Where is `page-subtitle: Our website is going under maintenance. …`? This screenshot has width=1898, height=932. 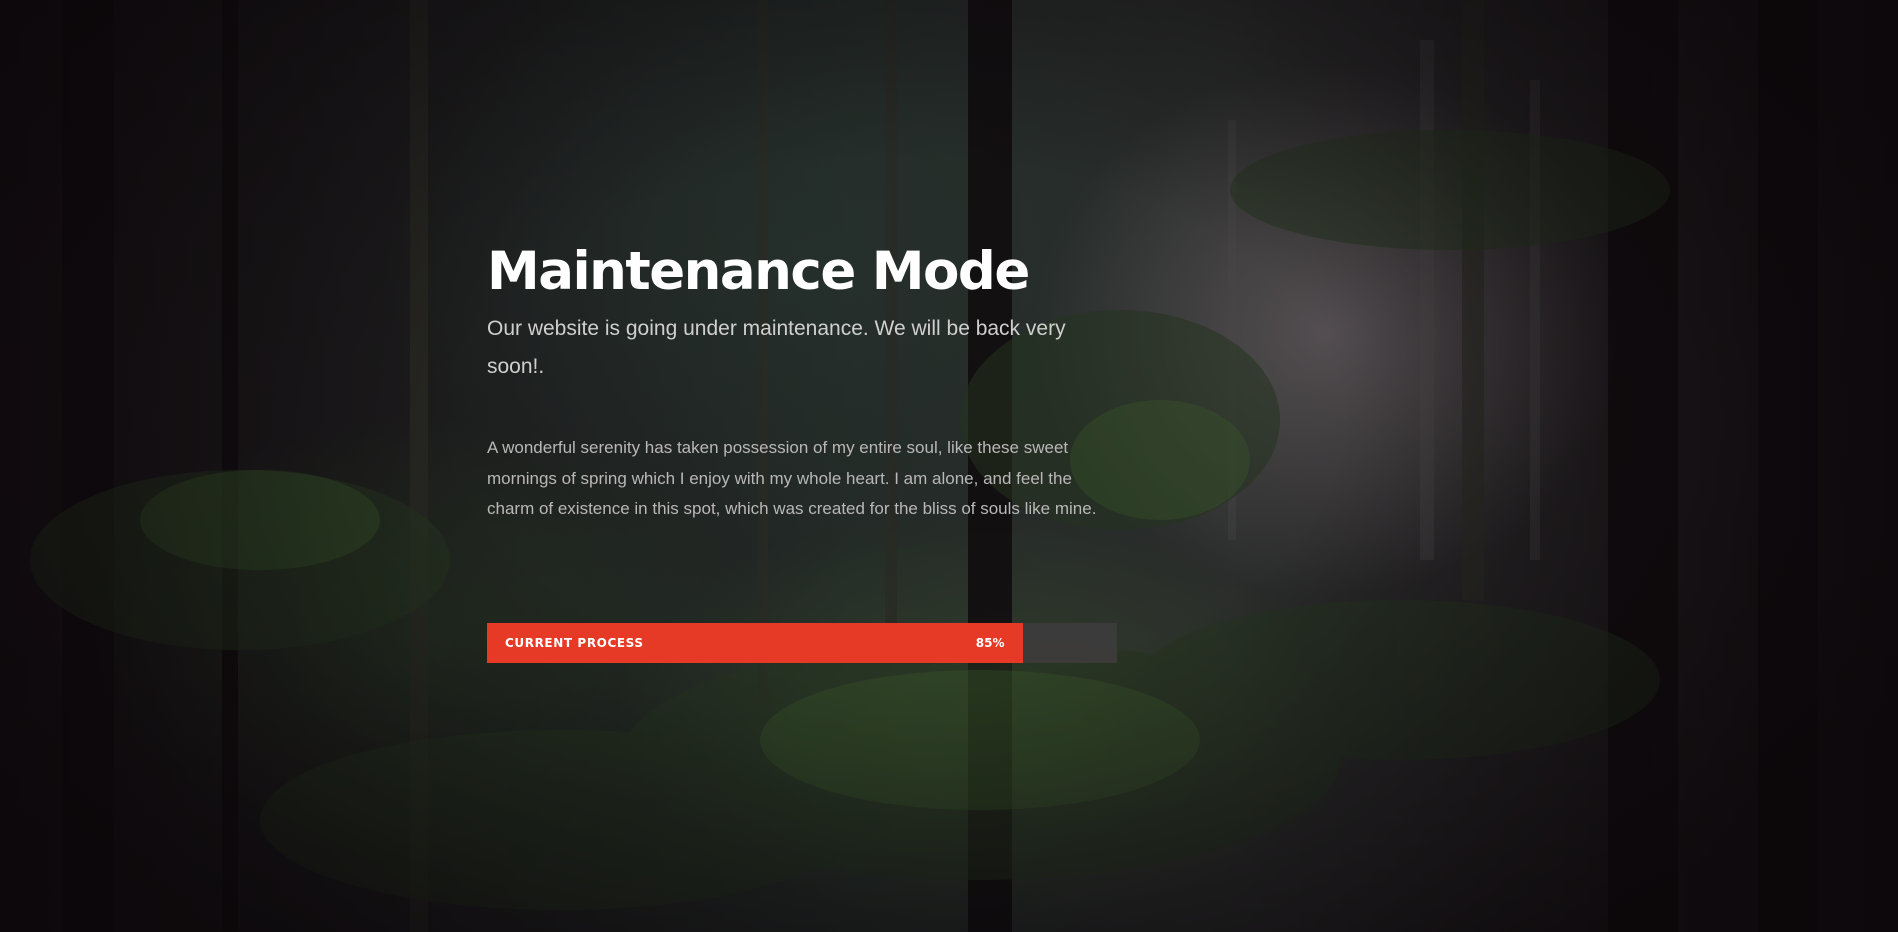
page-subtitle: Our website is going under maintenance. … is located at coordinates (776, 347).